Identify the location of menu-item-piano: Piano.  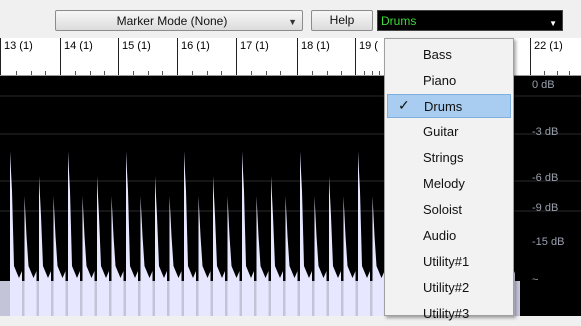
(449, 81).